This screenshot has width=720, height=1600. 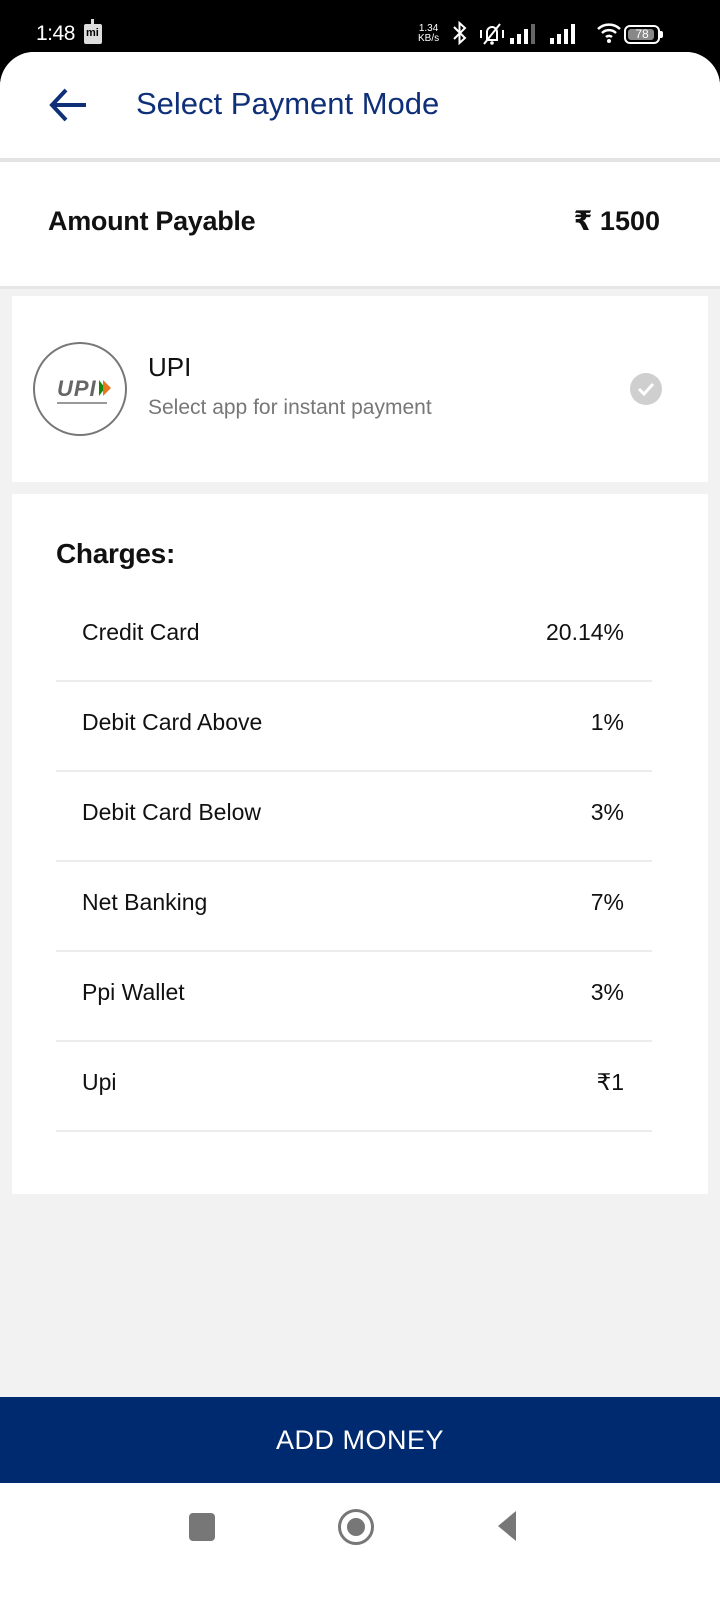 I want to click on charge-row: Debit Card Above 1%, so click(x=354, y=727).